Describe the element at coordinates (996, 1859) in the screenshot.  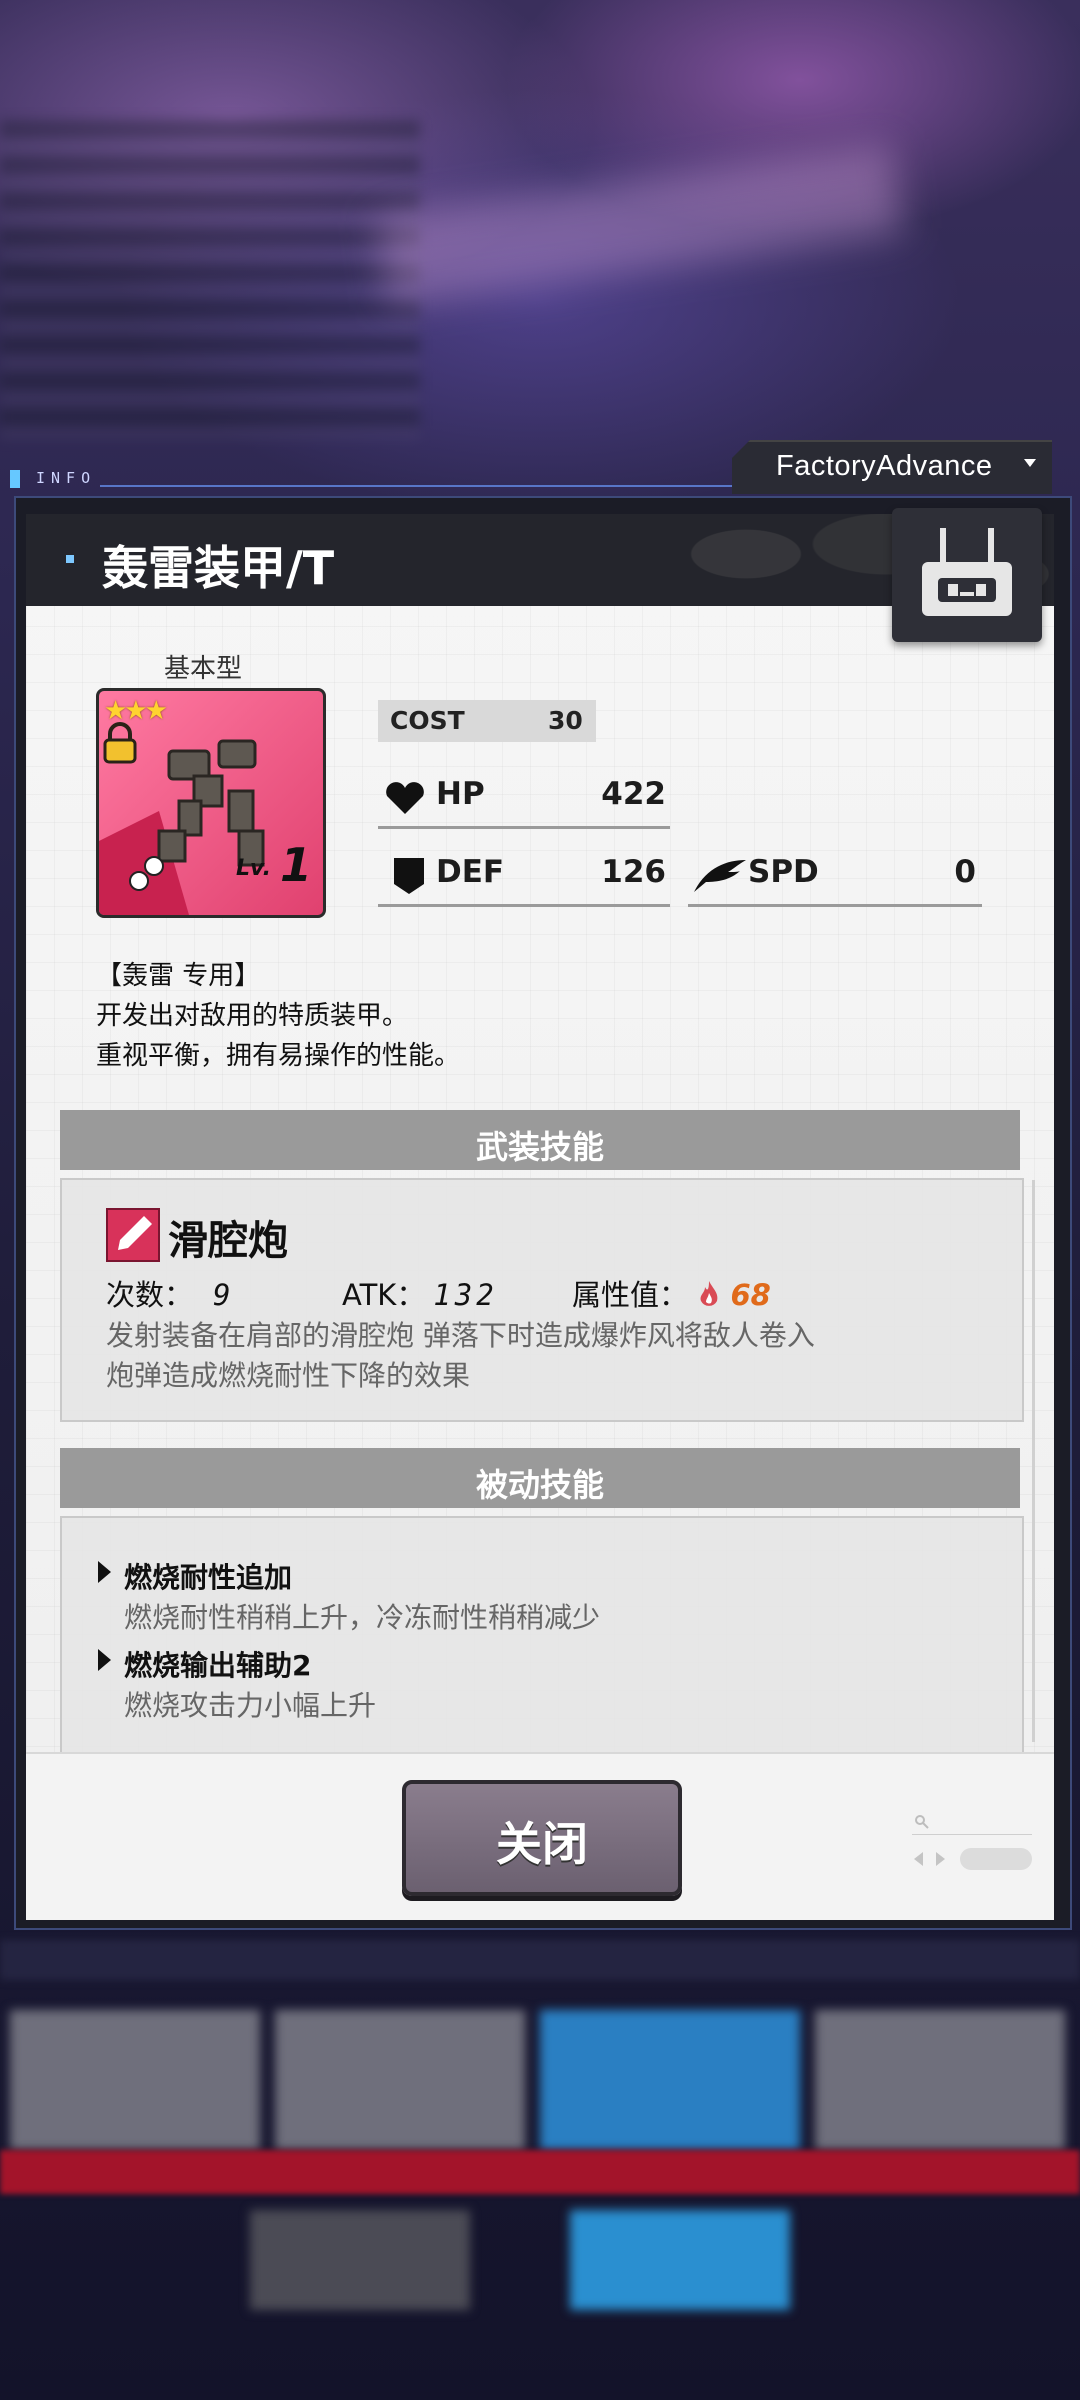
I see `mini-slider` at that location.